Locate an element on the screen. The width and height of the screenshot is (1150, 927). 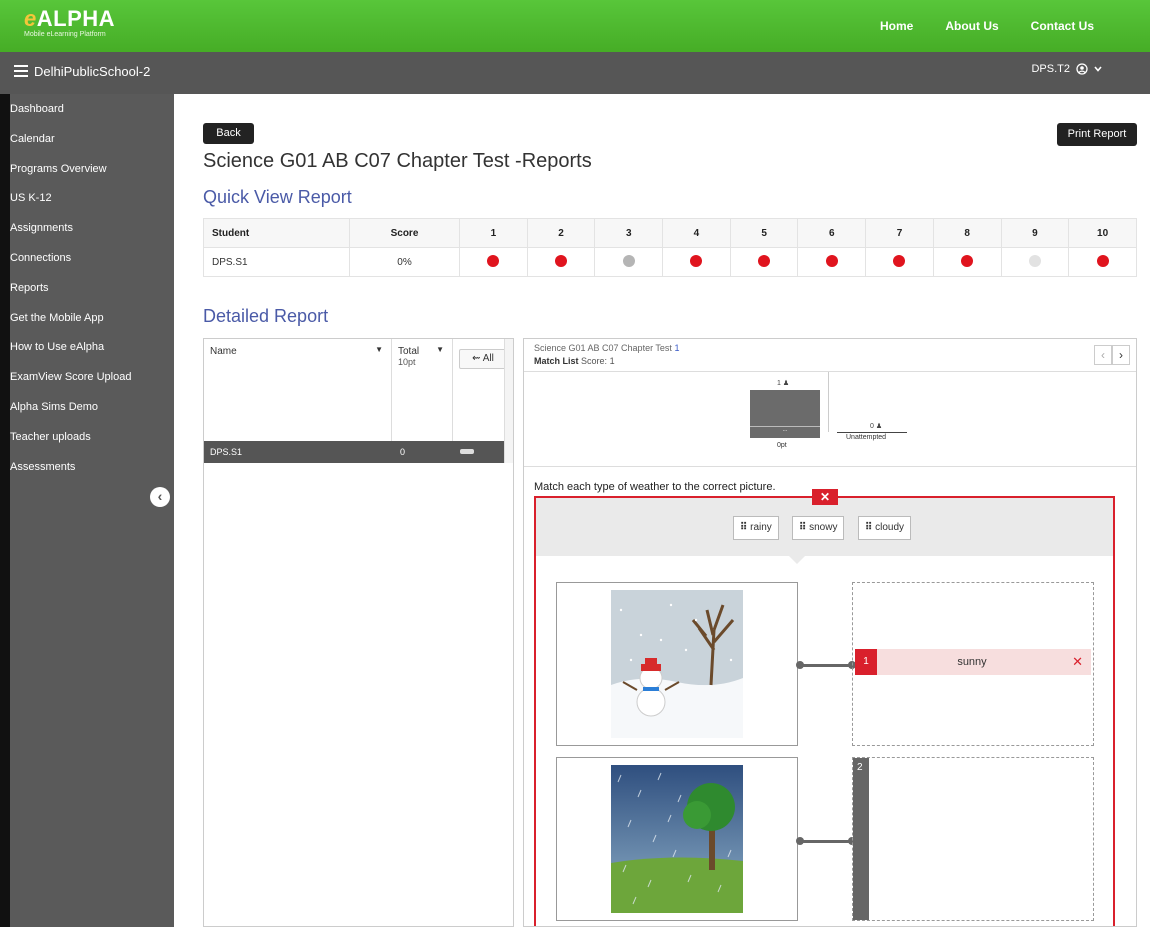
question-nav: ‹ › is located at coordinates (1112, 355).